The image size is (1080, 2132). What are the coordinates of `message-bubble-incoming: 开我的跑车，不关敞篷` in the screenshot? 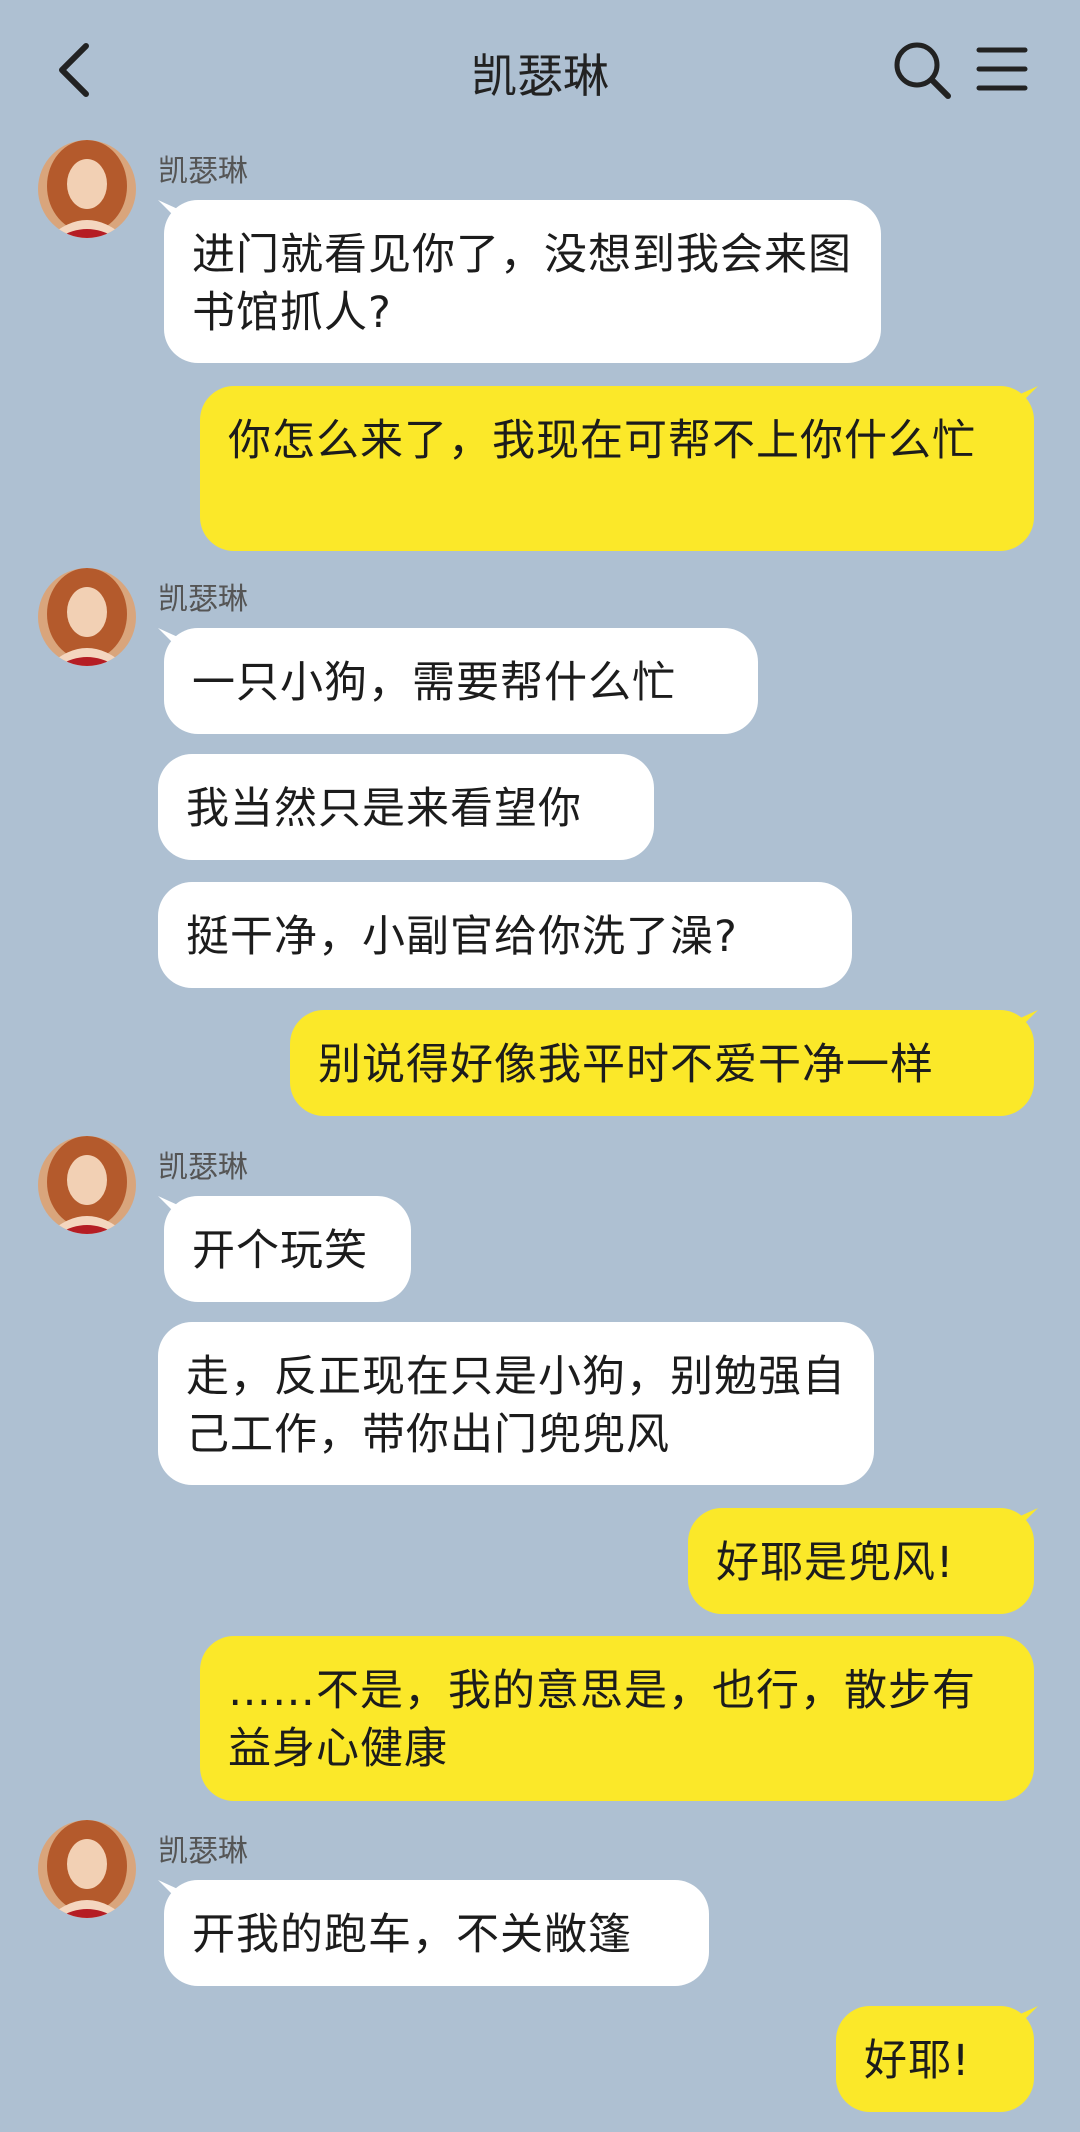 It's located at (436, 1933).